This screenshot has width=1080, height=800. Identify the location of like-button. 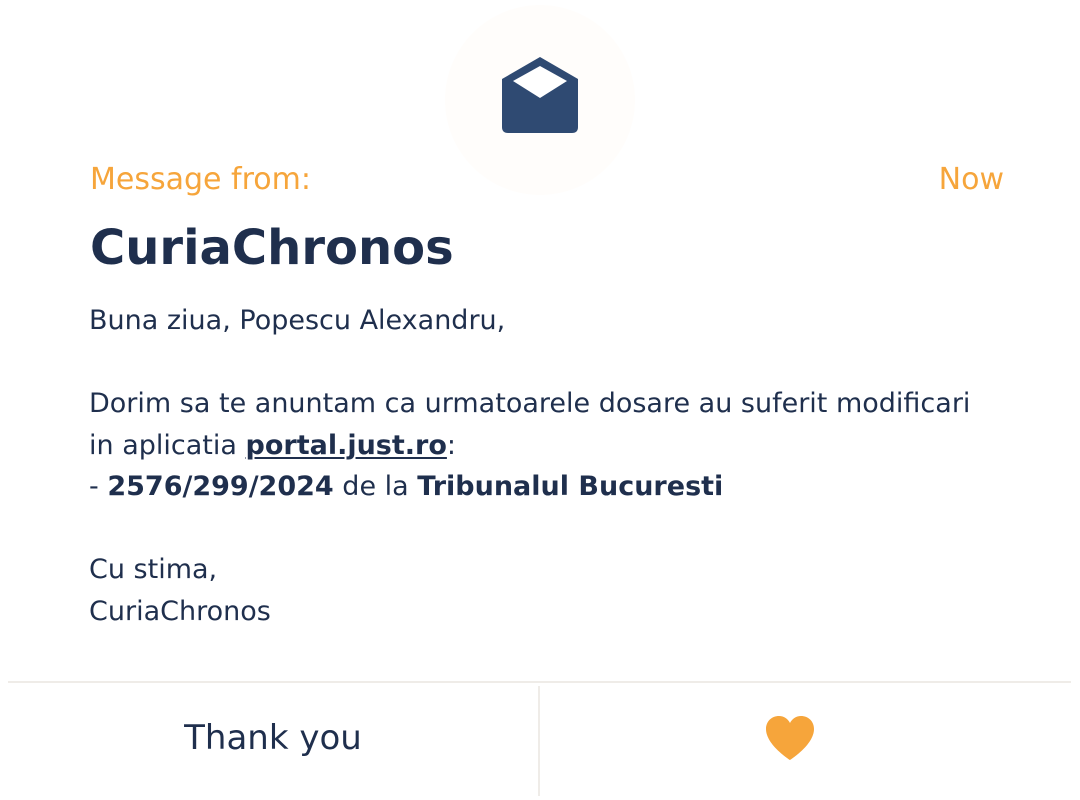
(790, 738).